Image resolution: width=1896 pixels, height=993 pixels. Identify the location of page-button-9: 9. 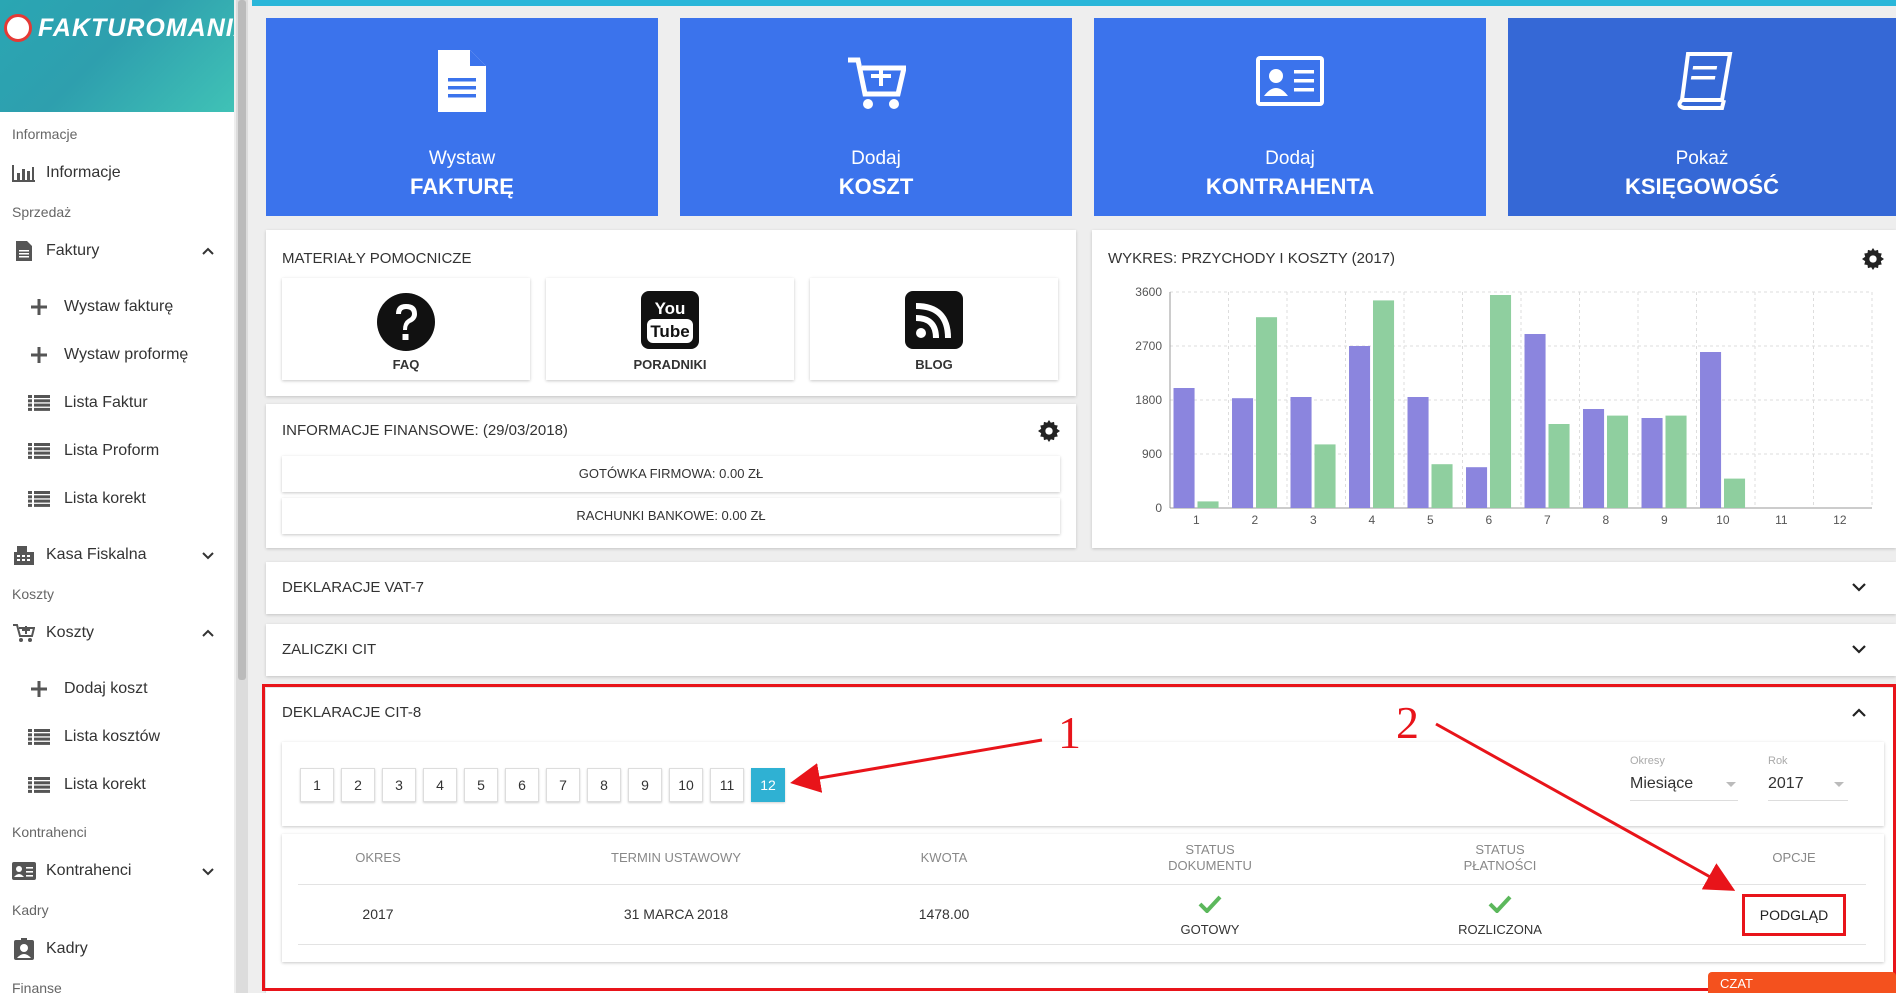
(645, 785).